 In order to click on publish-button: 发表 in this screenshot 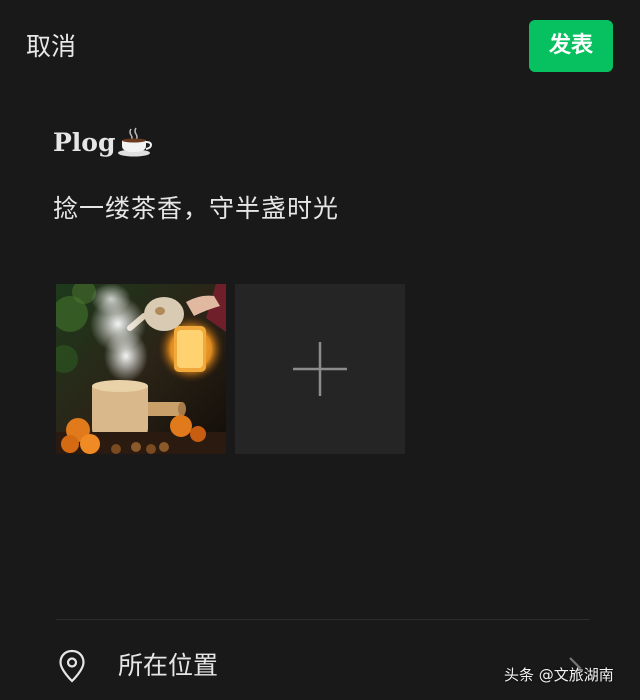, I will do `click(571, 46)`.